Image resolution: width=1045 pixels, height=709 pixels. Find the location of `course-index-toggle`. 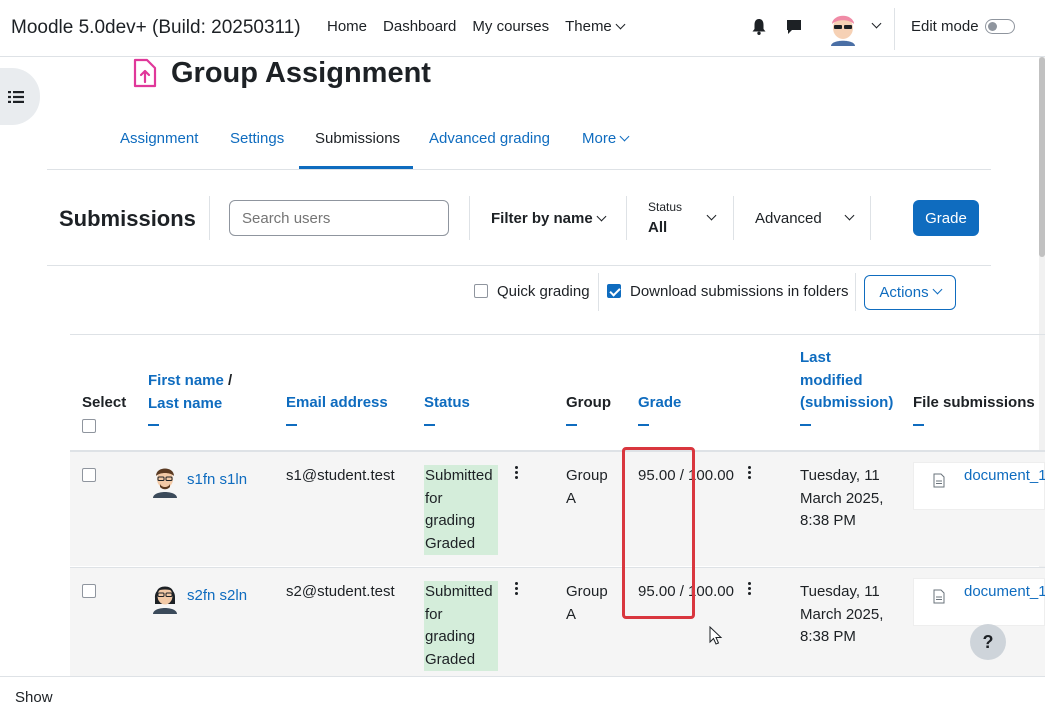

course-index-toggle is located at coordinates (20, 96).